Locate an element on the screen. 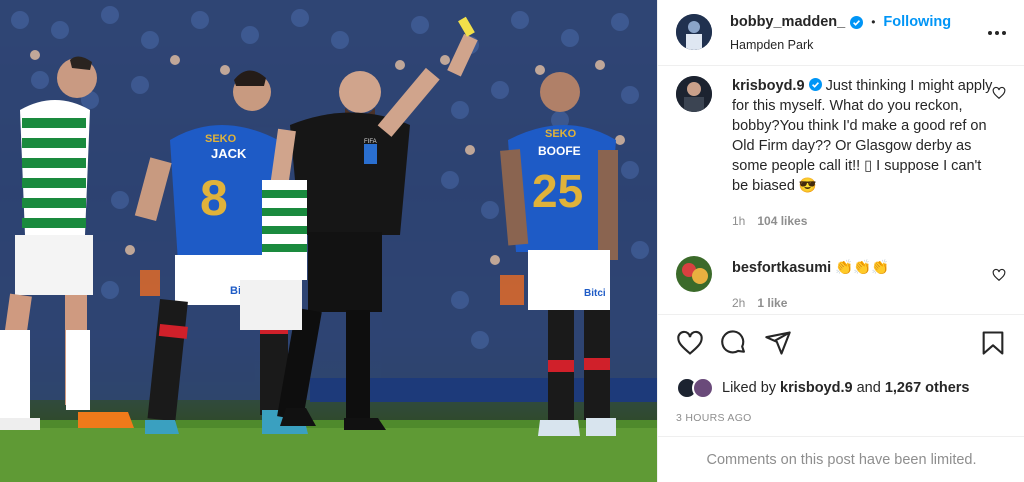  author-line: bobby_madden_ • Following is located at coordinates (840, 22).